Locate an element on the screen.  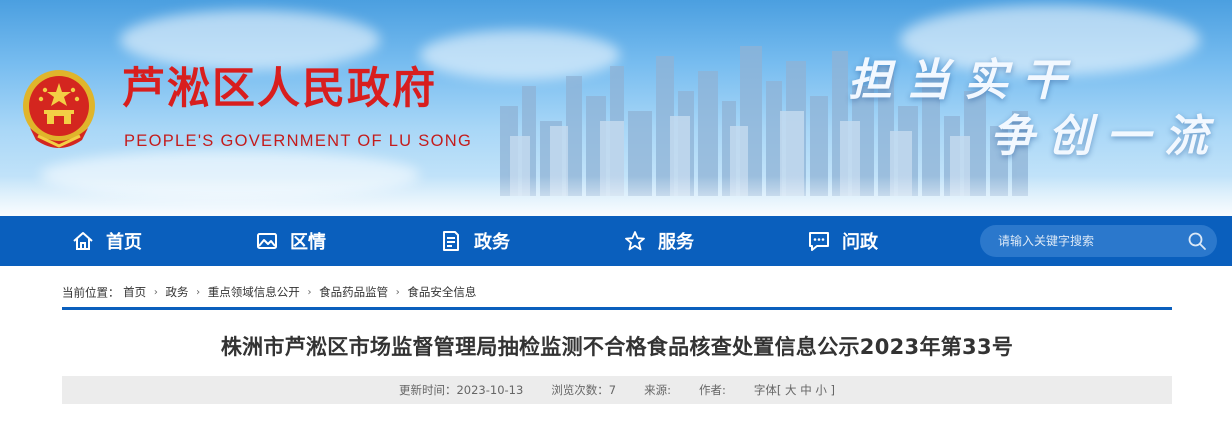
national-emblem-icon is located at coordinates (59, 109).